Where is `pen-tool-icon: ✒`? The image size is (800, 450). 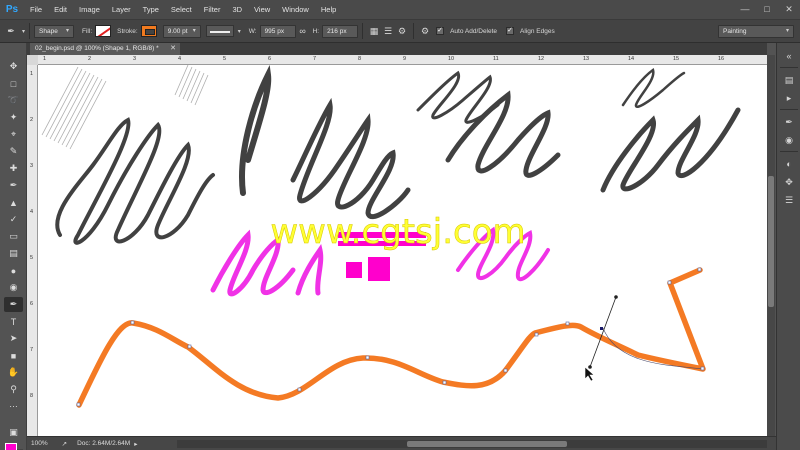
pen-tool-icon: ✒ is located at coordinates (13, 304).